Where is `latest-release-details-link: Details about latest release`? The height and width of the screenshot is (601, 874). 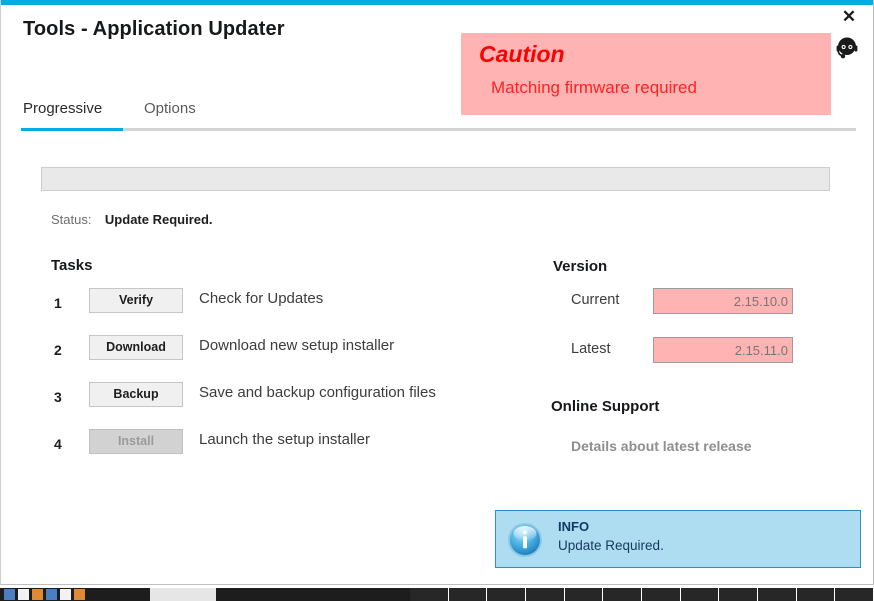
latest-release-details-link: Details about latest release is located at coordinates (661, 446).